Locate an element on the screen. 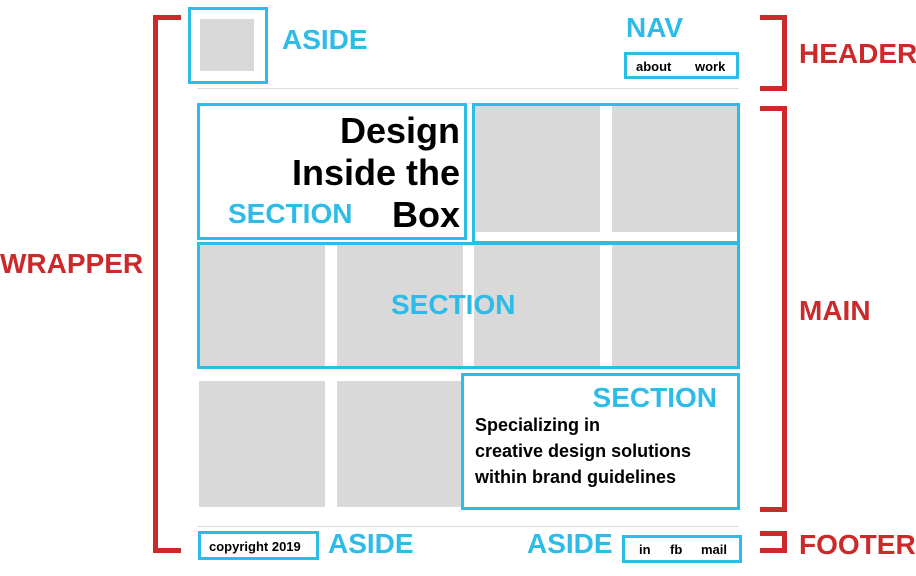 This screenshot has width=916, height=576. aside-label-header: ASIDE is located at coordinates (325, 39).